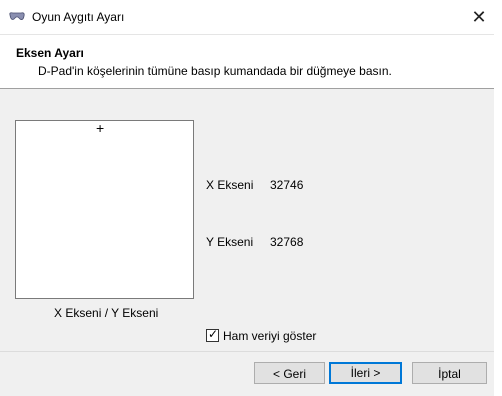  Describe the element at coordinates (247, 17) in the screenshot. I see `title-bar: Oyun Aygıtı Ayarı ✕` at that location.